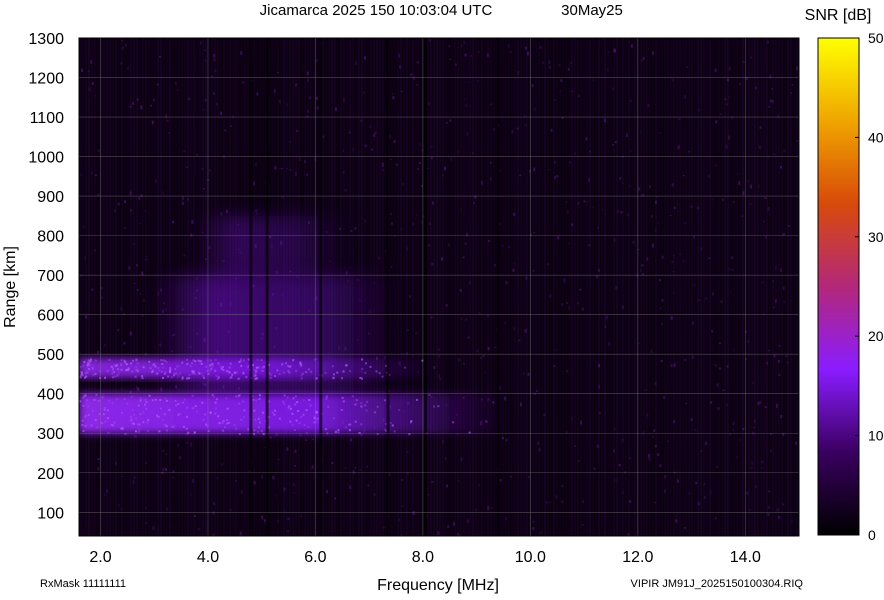  What do you see at coordinates (47, 118) in the screenshot?
I see `y-tick-label: 1100` at bounding box center [47, 118].